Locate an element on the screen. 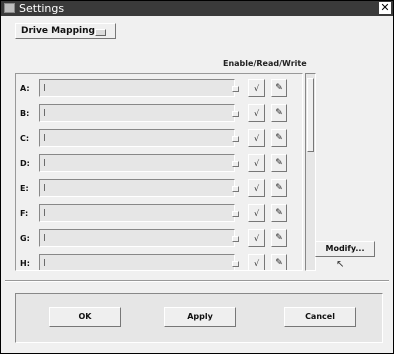 The height and width of the screenshot is (354, 394). dialog-divider is located at coordinates (197, 281).